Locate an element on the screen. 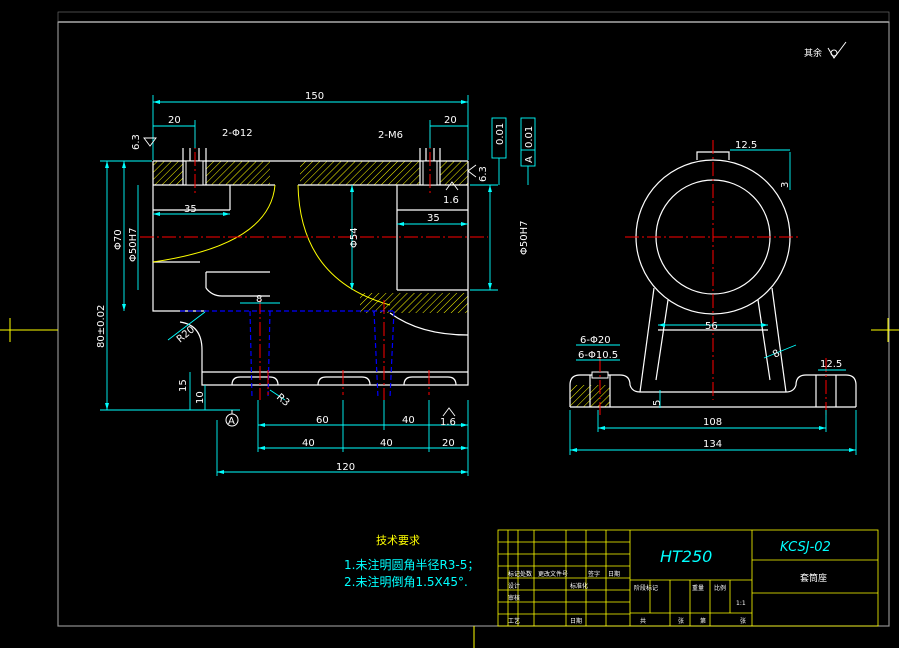  dim-35-right: 35 is located at coordinates (433, 218).